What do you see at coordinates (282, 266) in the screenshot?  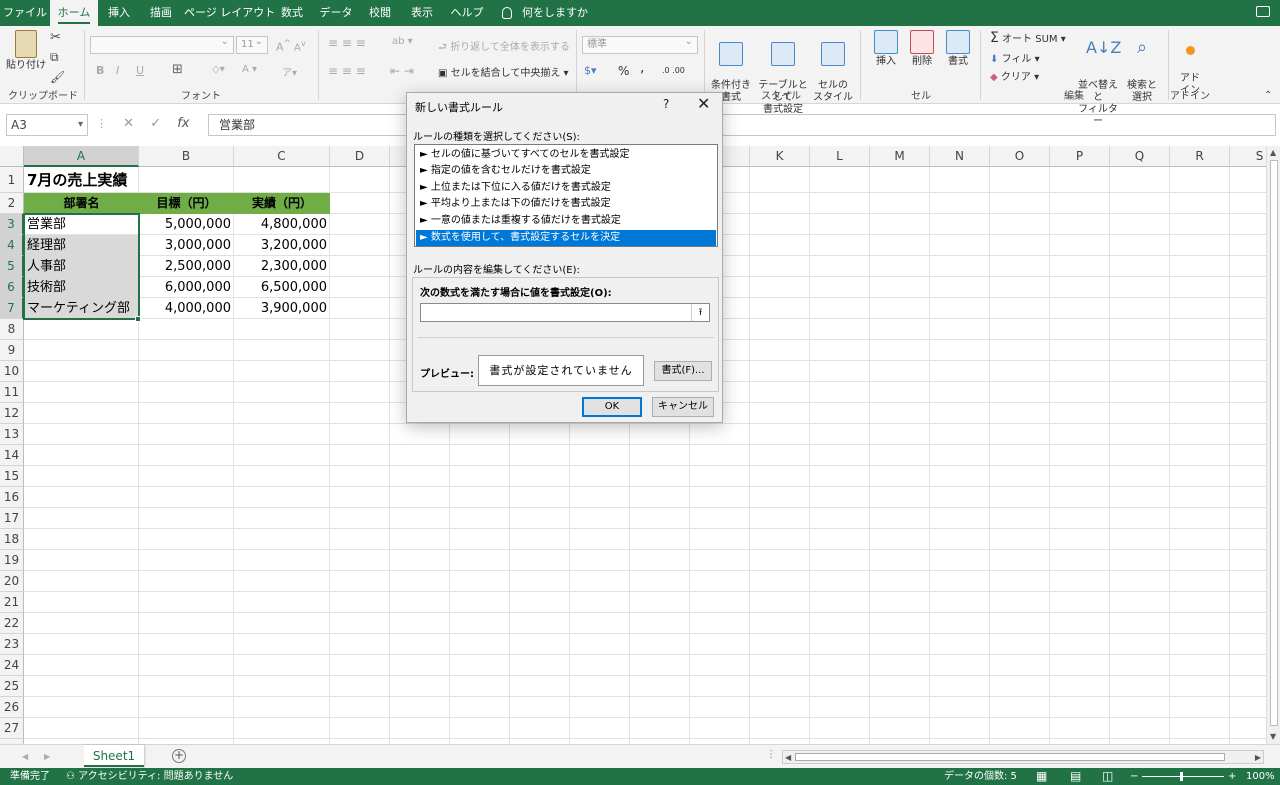 I see `actual-cell: 2,300,000` at bounding box center [282, 266].